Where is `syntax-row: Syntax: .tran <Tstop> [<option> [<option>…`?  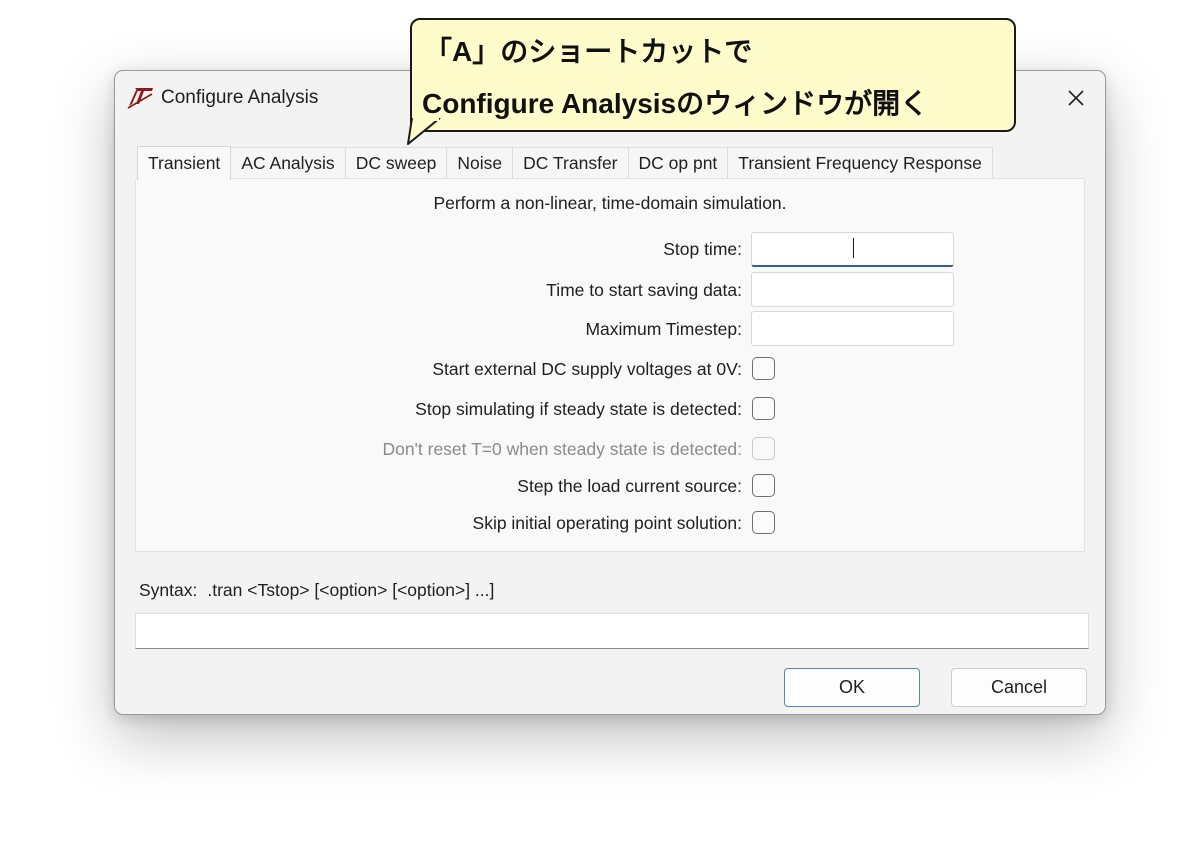 syntax-row: Syntax: .tran <Tstop> [<option> [<option>… is located at coordinates (316, 590).